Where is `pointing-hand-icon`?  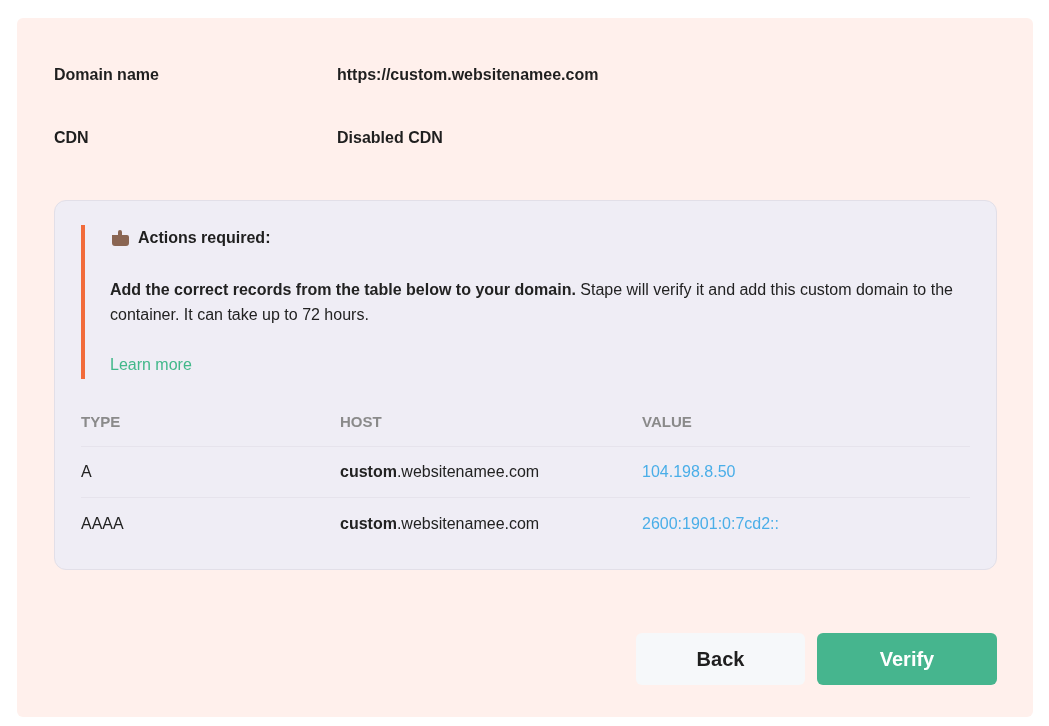 pointing-hand-icon is located at coordinates (120, 238).